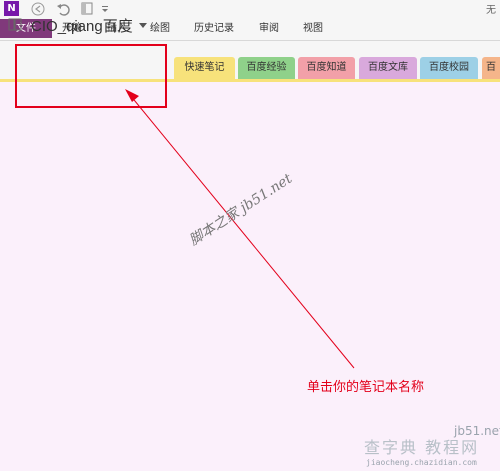 The image size is (500, 471). What do you see at coordinates (366, 387) in the screenshot?
I see `annotation-text: 单击你的笔记本名称` at bounding box center [366, 387].